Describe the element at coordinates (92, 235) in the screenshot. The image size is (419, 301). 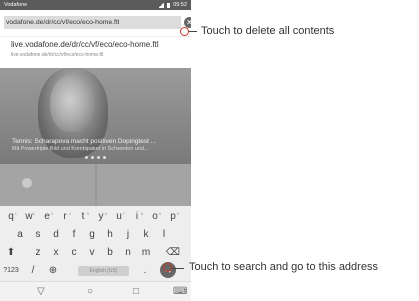
I see `key-g: g` at that location.